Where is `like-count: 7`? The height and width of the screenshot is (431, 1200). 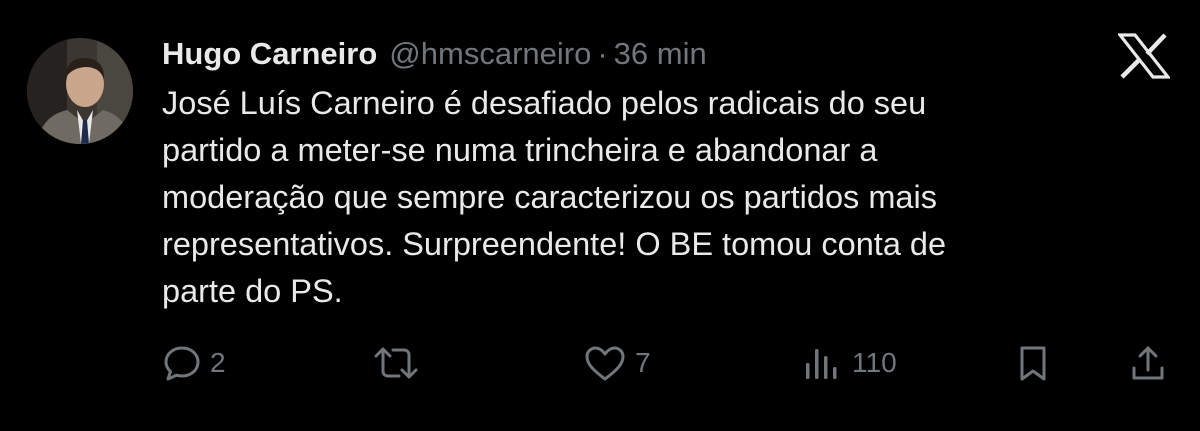 like-count: 7 is located at coordinates (643, 362).